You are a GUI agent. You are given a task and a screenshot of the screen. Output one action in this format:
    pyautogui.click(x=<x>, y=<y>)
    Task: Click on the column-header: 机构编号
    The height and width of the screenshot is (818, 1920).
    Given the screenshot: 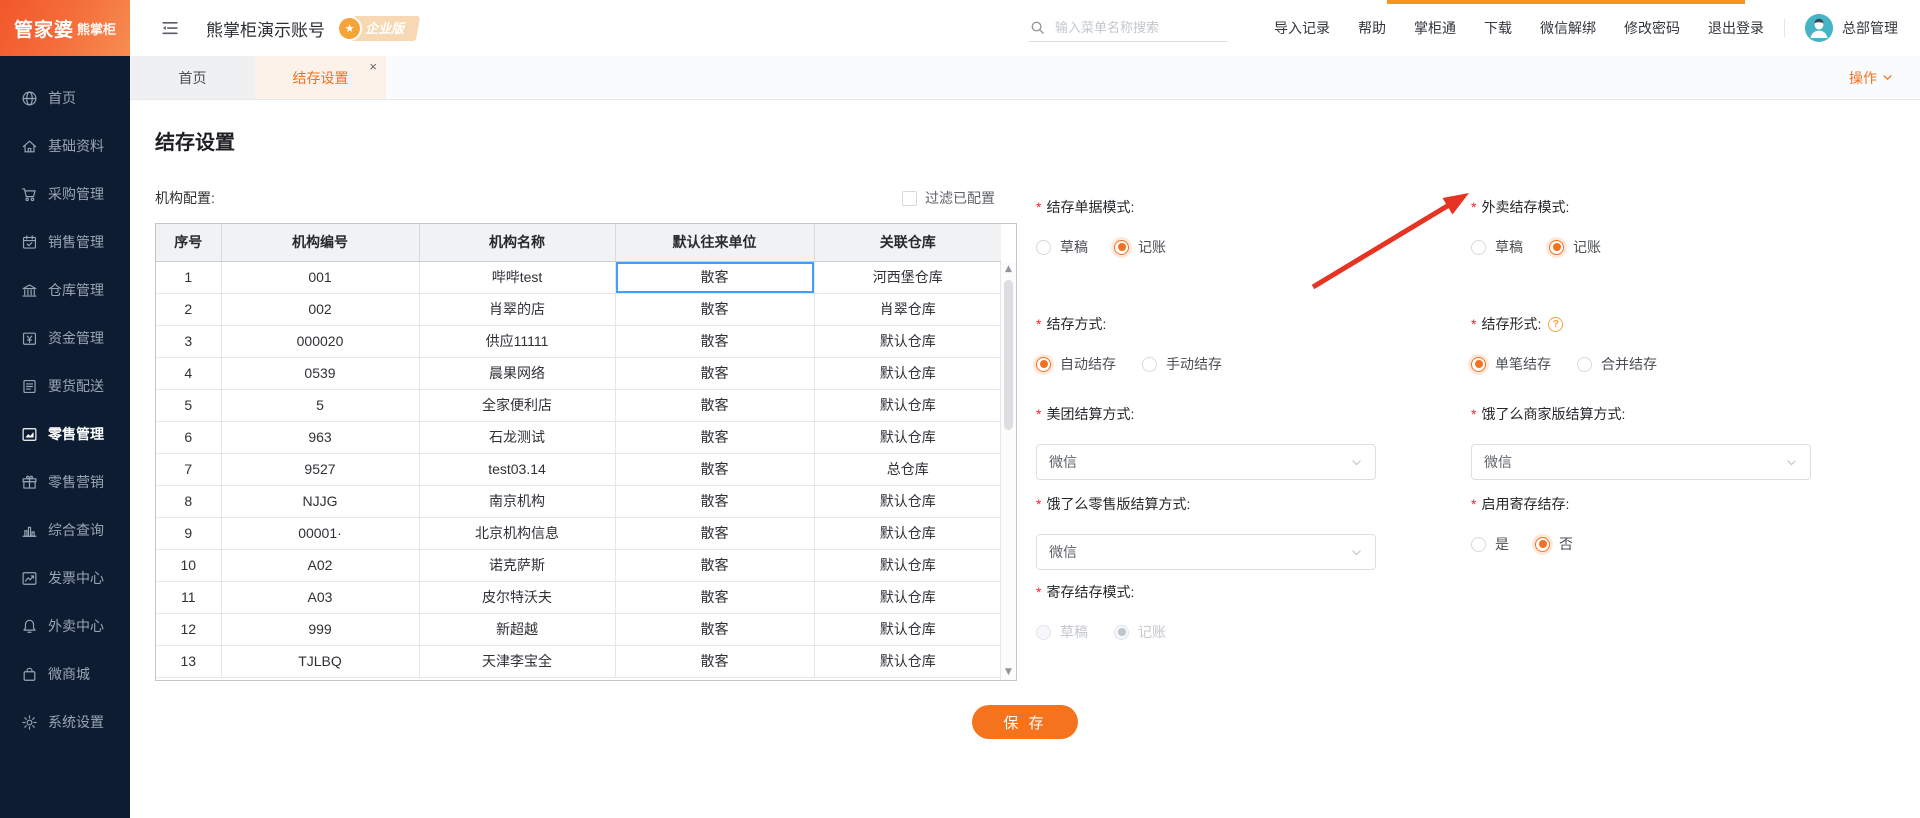 What is the action you would take?
    pyautogui.click(x=320, y=243)
    